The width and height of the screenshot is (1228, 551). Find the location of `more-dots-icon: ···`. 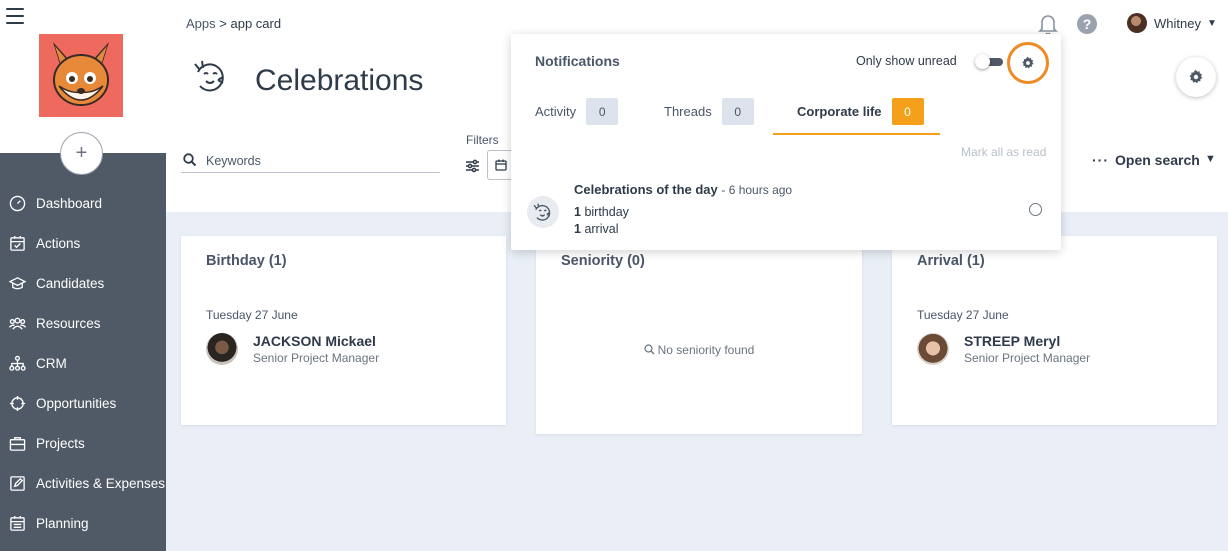

more-dots-icon: ··· is located at coordinates (1100, 160).